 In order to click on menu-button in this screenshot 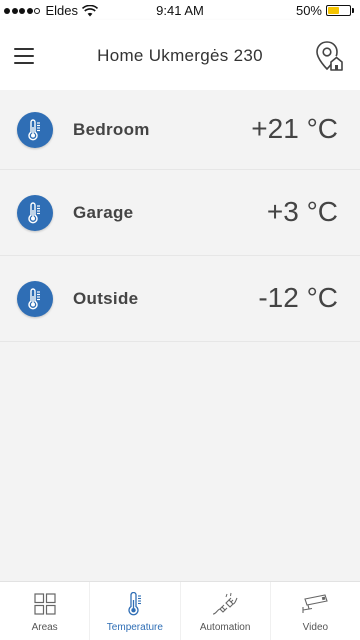, I will do `click(33, 56)`.